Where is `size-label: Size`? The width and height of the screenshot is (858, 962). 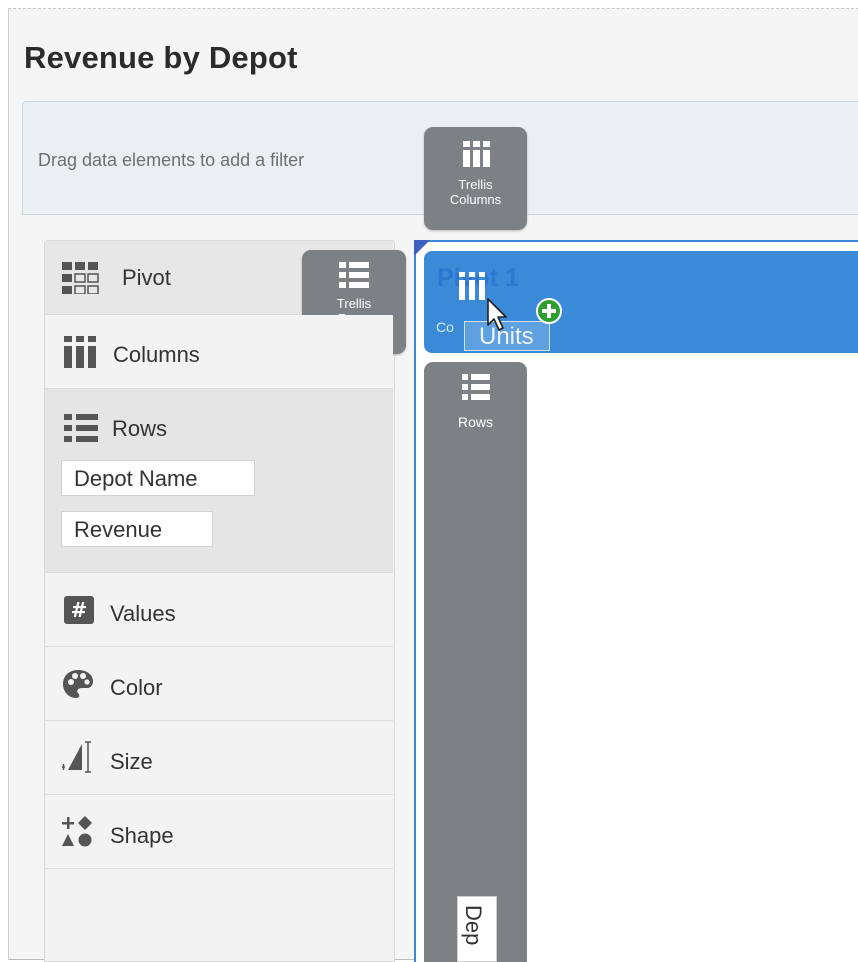 size-label: Size is located at coordinates (131, 761).